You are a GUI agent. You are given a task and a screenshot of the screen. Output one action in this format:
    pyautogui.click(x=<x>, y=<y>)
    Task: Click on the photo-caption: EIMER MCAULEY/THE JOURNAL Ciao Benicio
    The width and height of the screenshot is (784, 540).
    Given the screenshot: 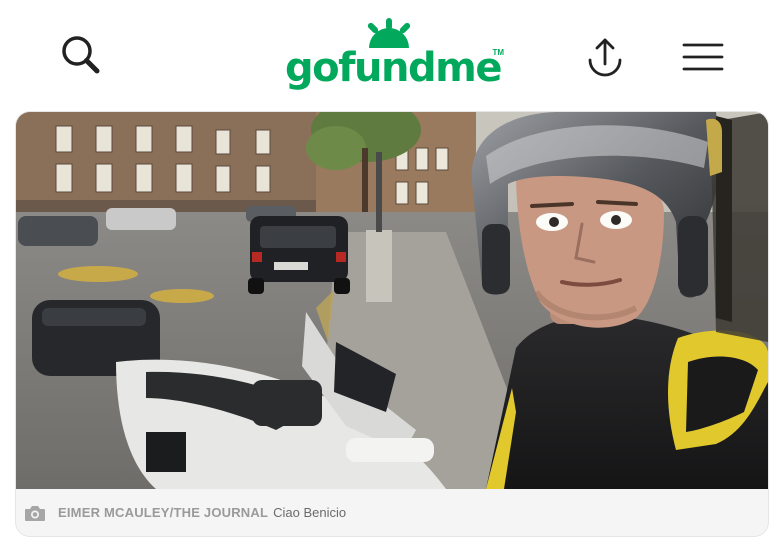 What is the action you would take?
    pyautogui.click(x=392, y=512)
    